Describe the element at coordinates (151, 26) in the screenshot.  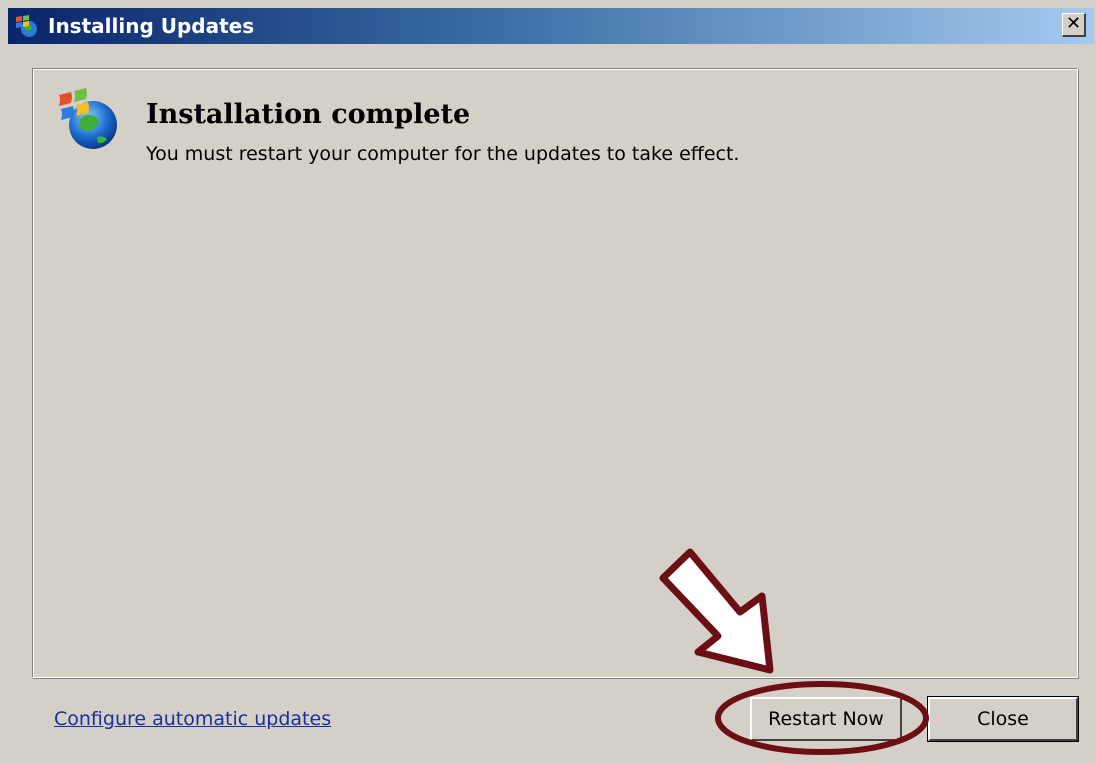
I see `window-title: Installing Updates` at that location.